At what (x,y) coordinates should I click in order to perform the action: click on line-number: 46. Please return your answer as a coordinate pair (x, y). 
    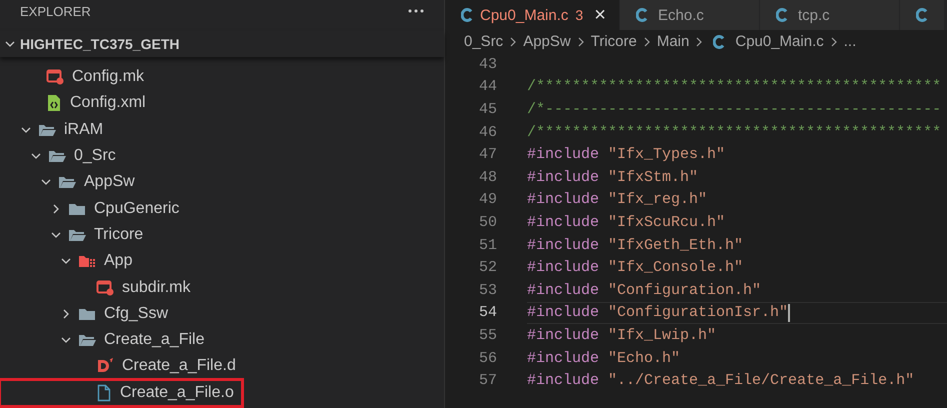
    Looking at the image, I should click on (487, 132).